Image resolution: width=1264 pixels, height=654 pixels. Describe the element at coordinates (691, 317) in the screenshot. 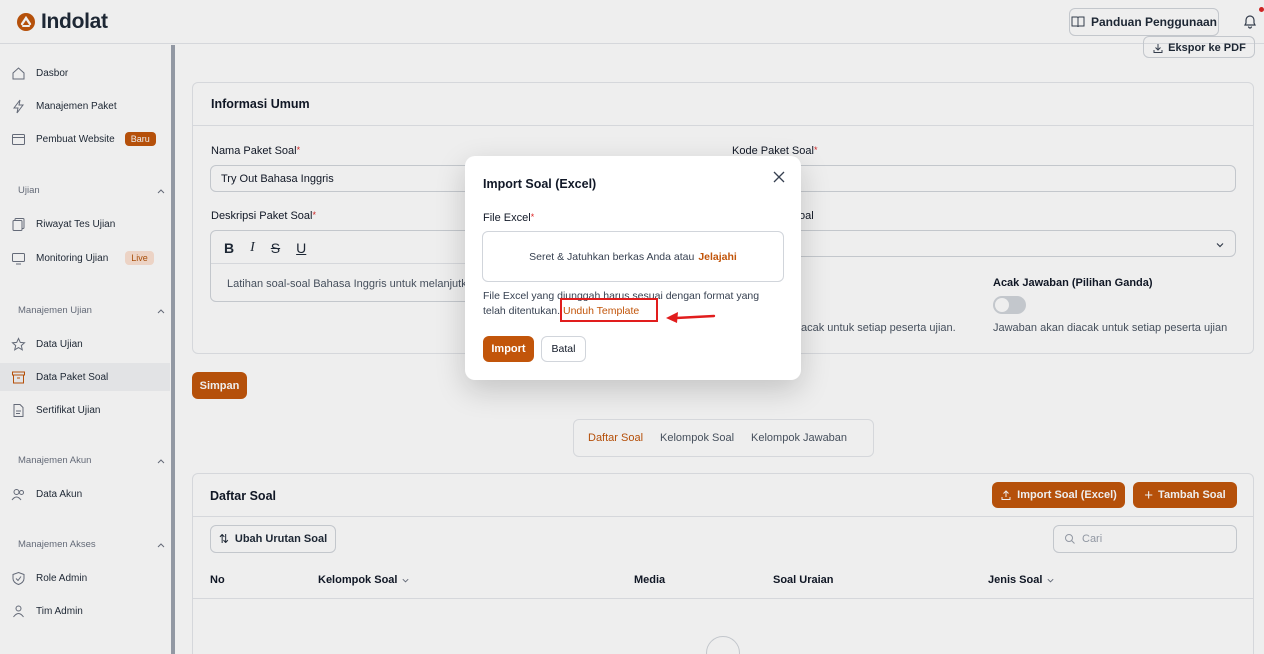

I see `arrow-left-icon` at that location.